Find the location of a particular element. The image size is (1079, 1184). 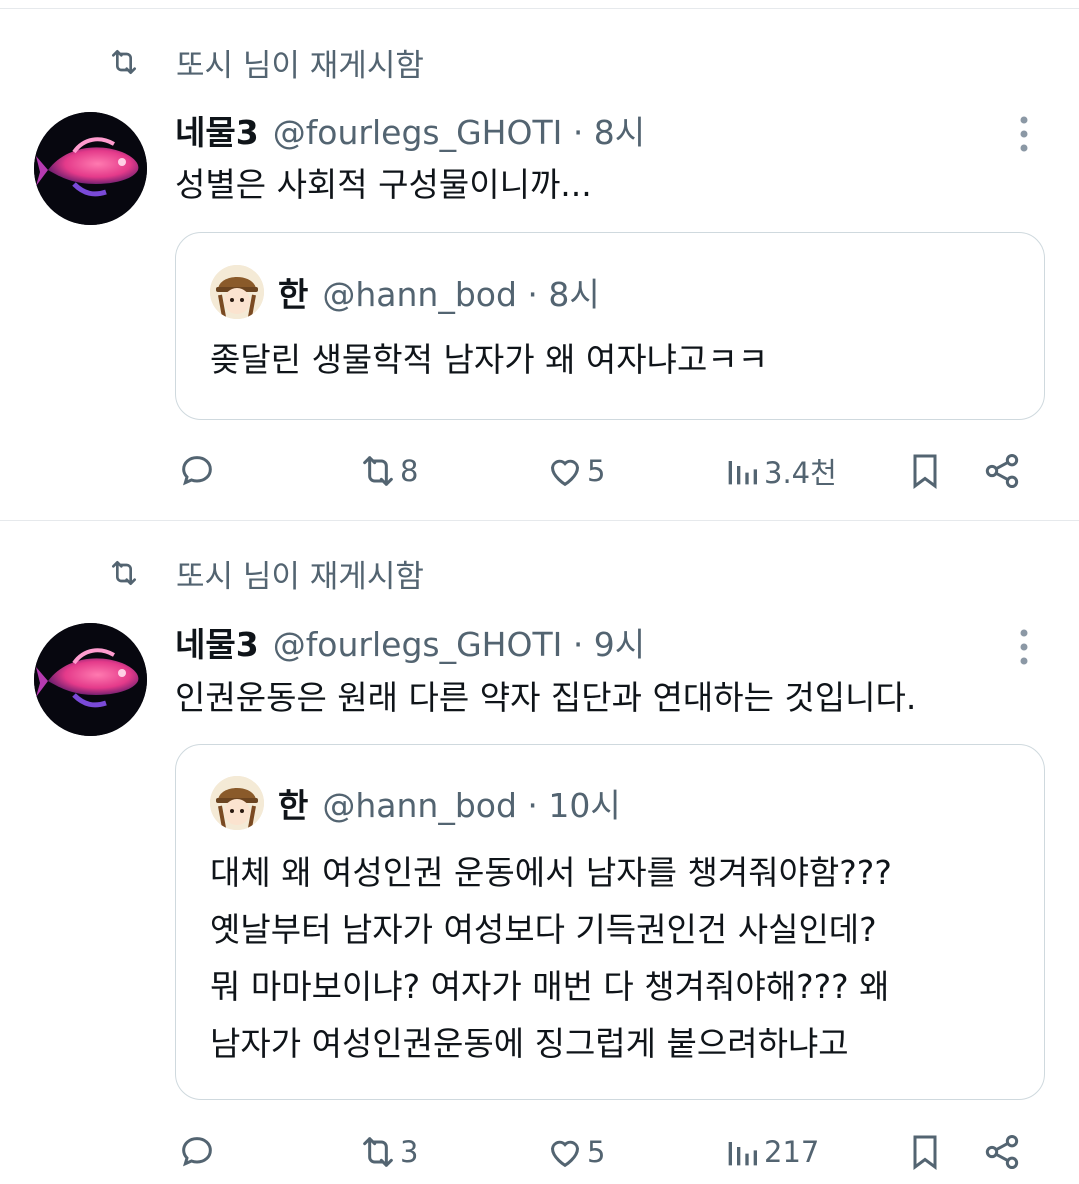

quoted-tweet-header: 한 @hann_bod · 10시 is located at coordinates (415, 803).